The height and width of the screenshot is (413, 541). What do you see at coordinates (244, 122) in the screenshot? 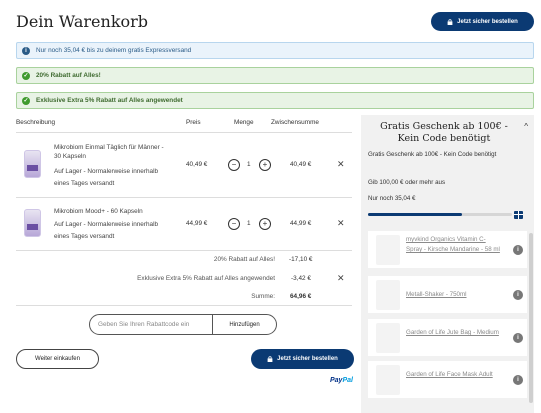
I see `column-header-quantity: Menge` at bounding box center [244, 122].